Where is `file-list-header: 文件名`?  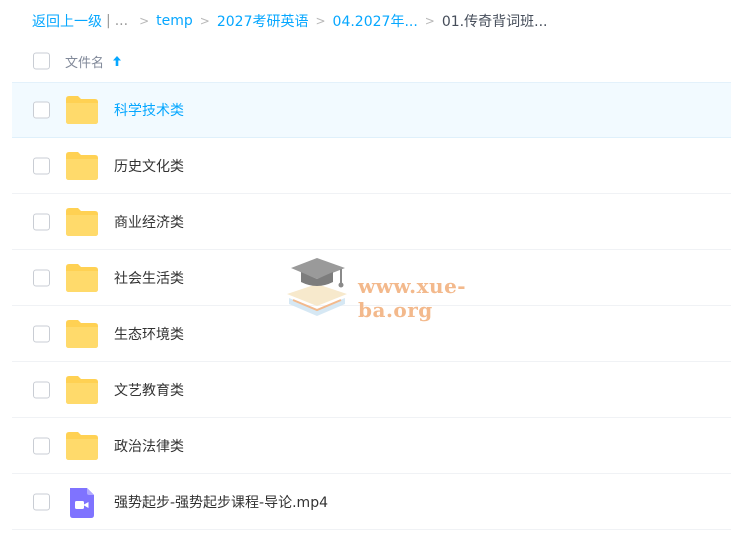 file-list-header: 文件名 is located at coordinates (371, 61).